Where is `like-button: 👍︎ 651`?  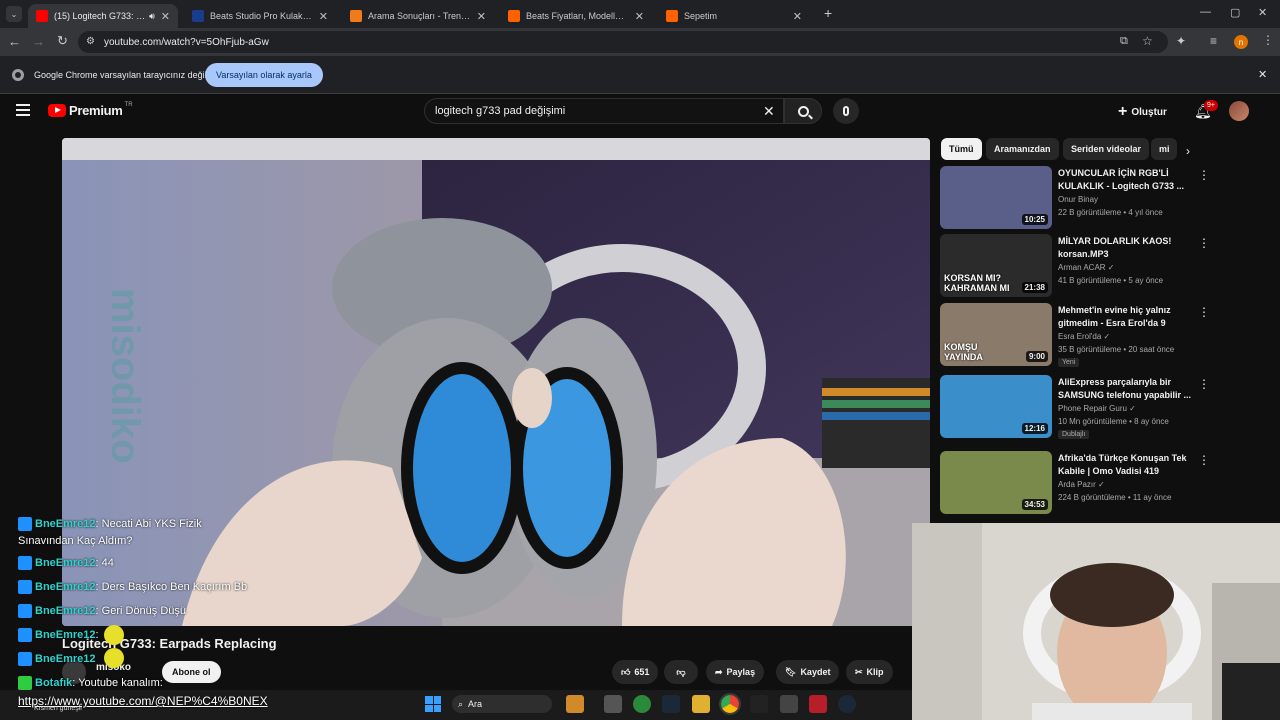
like-button: 👍︎ 651 is located at coordinates (635, 672).